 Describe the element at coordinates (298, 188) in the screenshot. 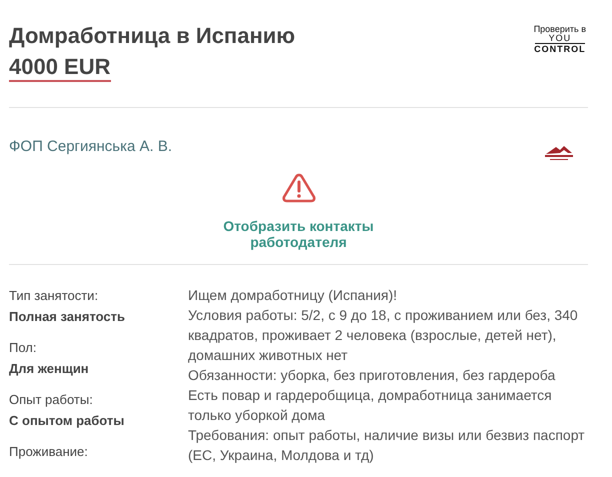

I see `warning-icon` at that location.